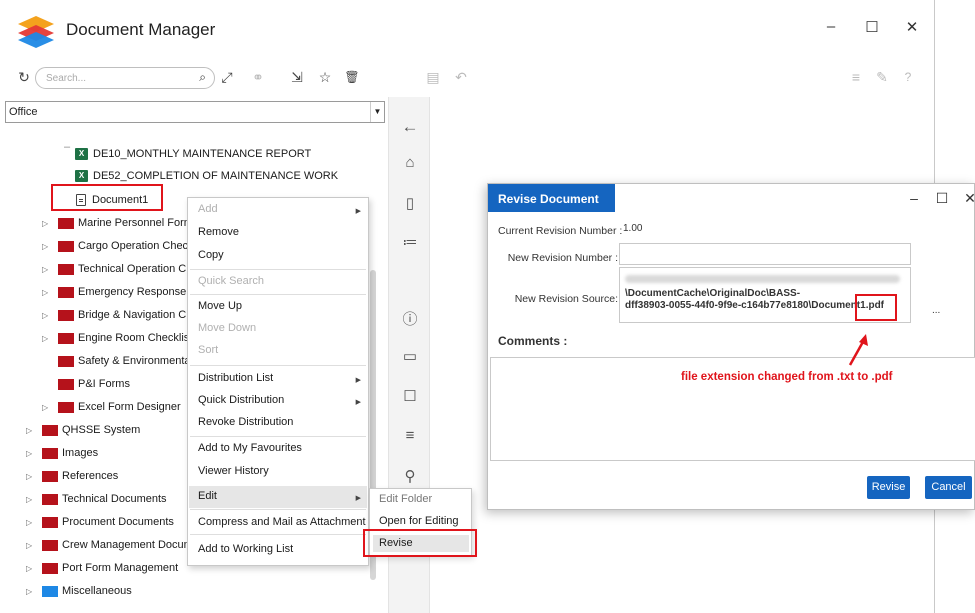  What do you see at coordinates (107, 197) in the screenshot?
I see `highlight-box-document` at bounding box center [107, 197].